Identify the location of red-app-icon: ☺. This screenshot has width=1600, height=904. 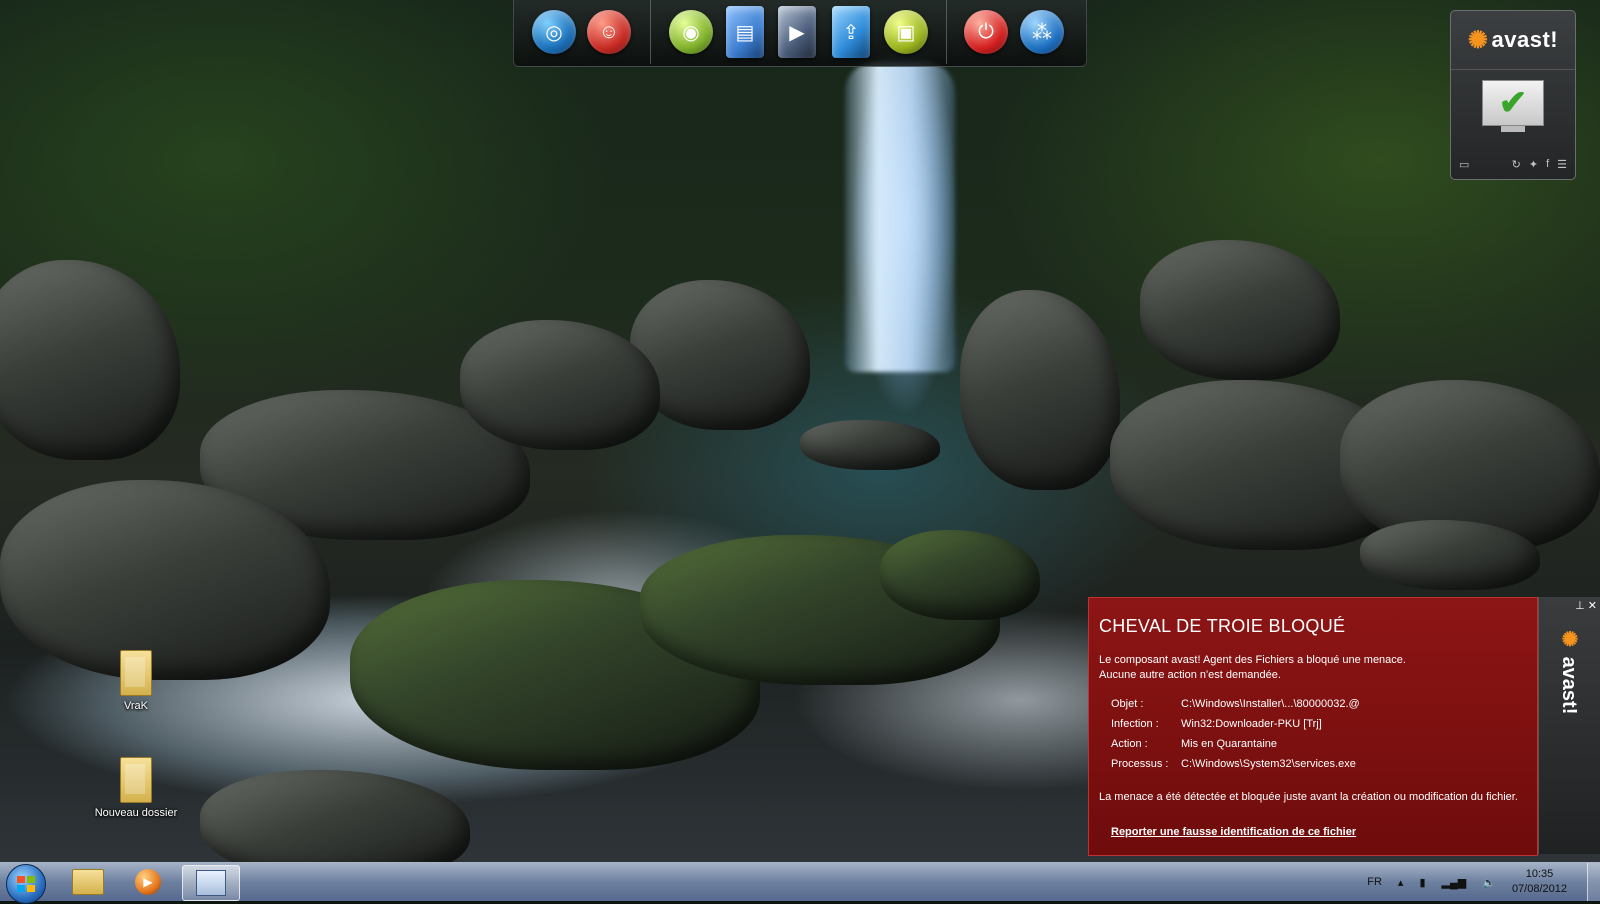
(609, 32).